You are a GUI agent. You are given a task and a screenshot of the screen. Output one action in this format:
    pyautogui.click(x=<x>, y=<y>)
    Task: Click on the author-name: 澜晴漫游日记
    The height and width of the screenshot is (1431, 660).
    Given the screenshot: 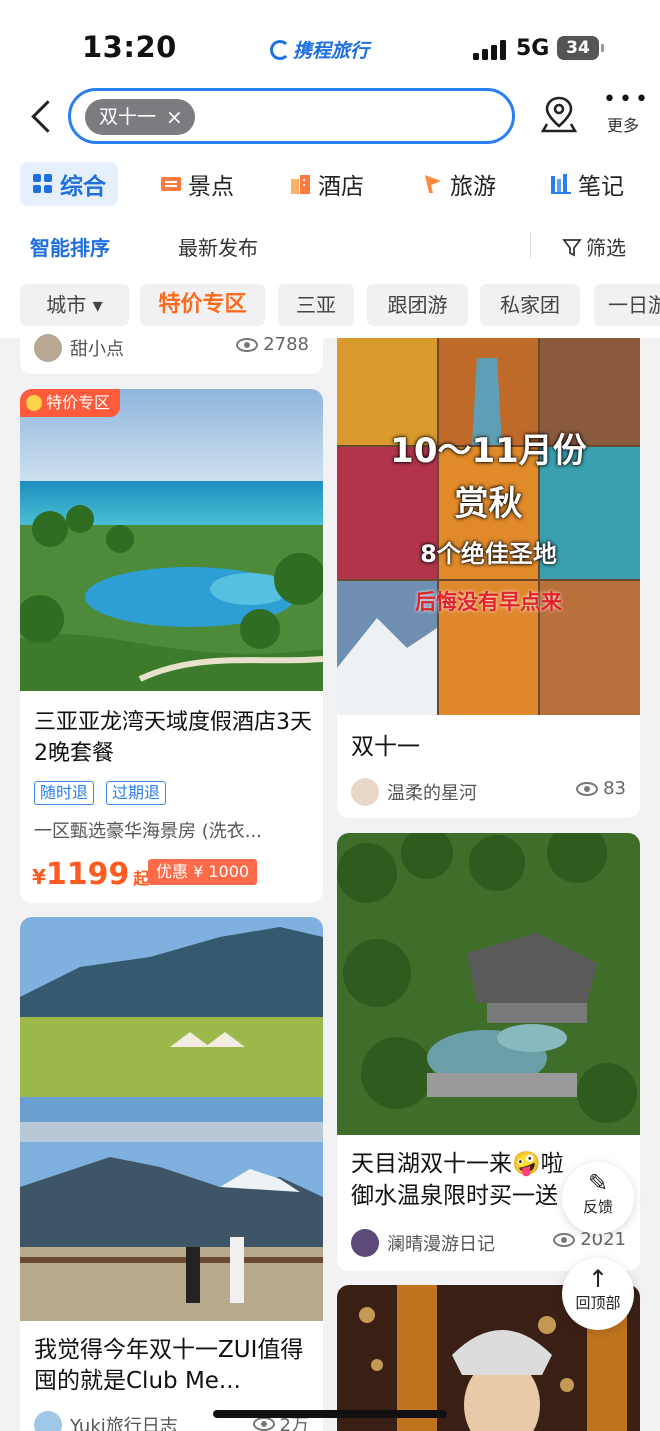 What is the action you would take?
    pyautogui.click(x=441, y=1244)
    